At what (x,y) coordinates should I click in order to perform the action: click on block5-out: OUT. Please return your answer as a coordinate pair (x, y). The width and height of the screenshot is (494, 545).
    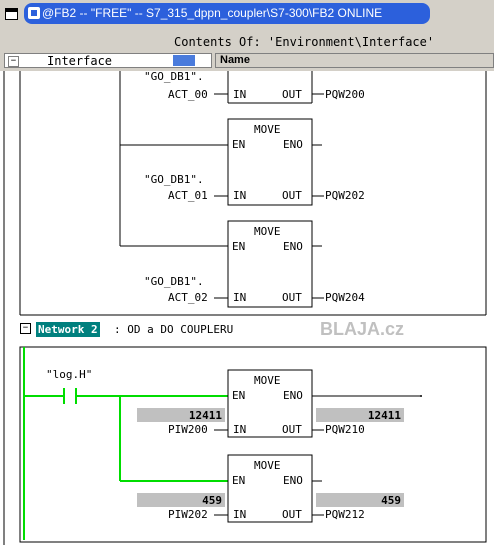
    Looking at the image, I should click on (292, 514).